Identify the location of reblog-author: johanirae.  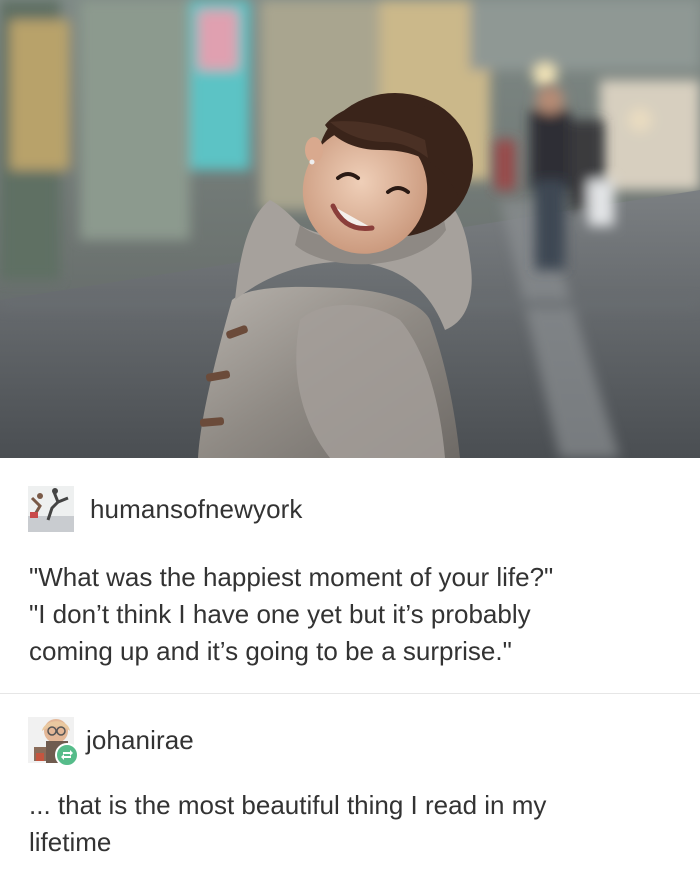
(111, 742).